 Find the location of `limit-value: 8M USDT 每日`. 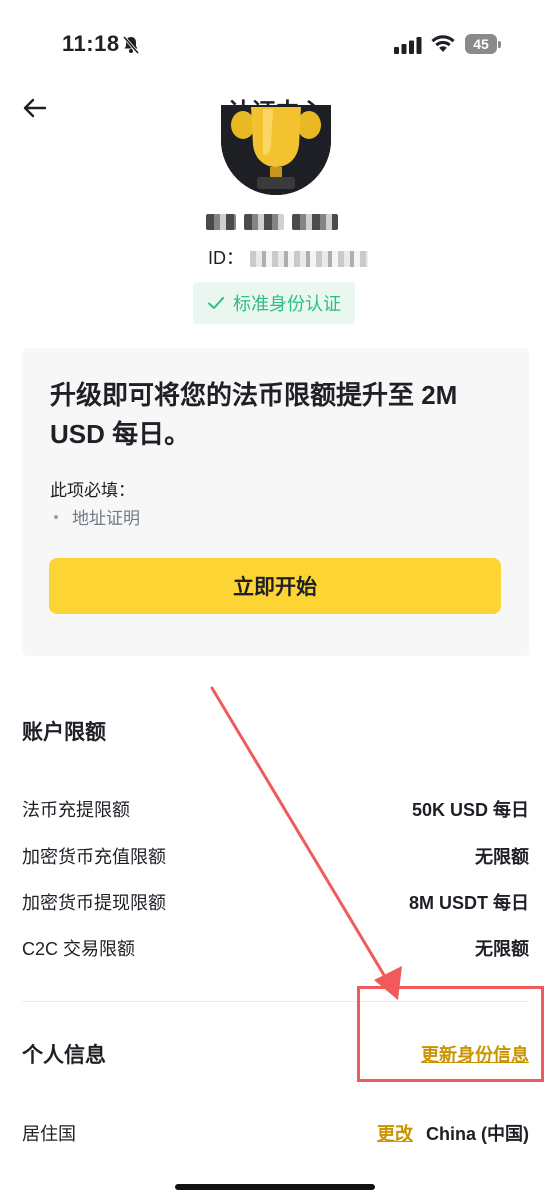

limit-value: 8M USDT 每日 is located at coordinates (468, 903).